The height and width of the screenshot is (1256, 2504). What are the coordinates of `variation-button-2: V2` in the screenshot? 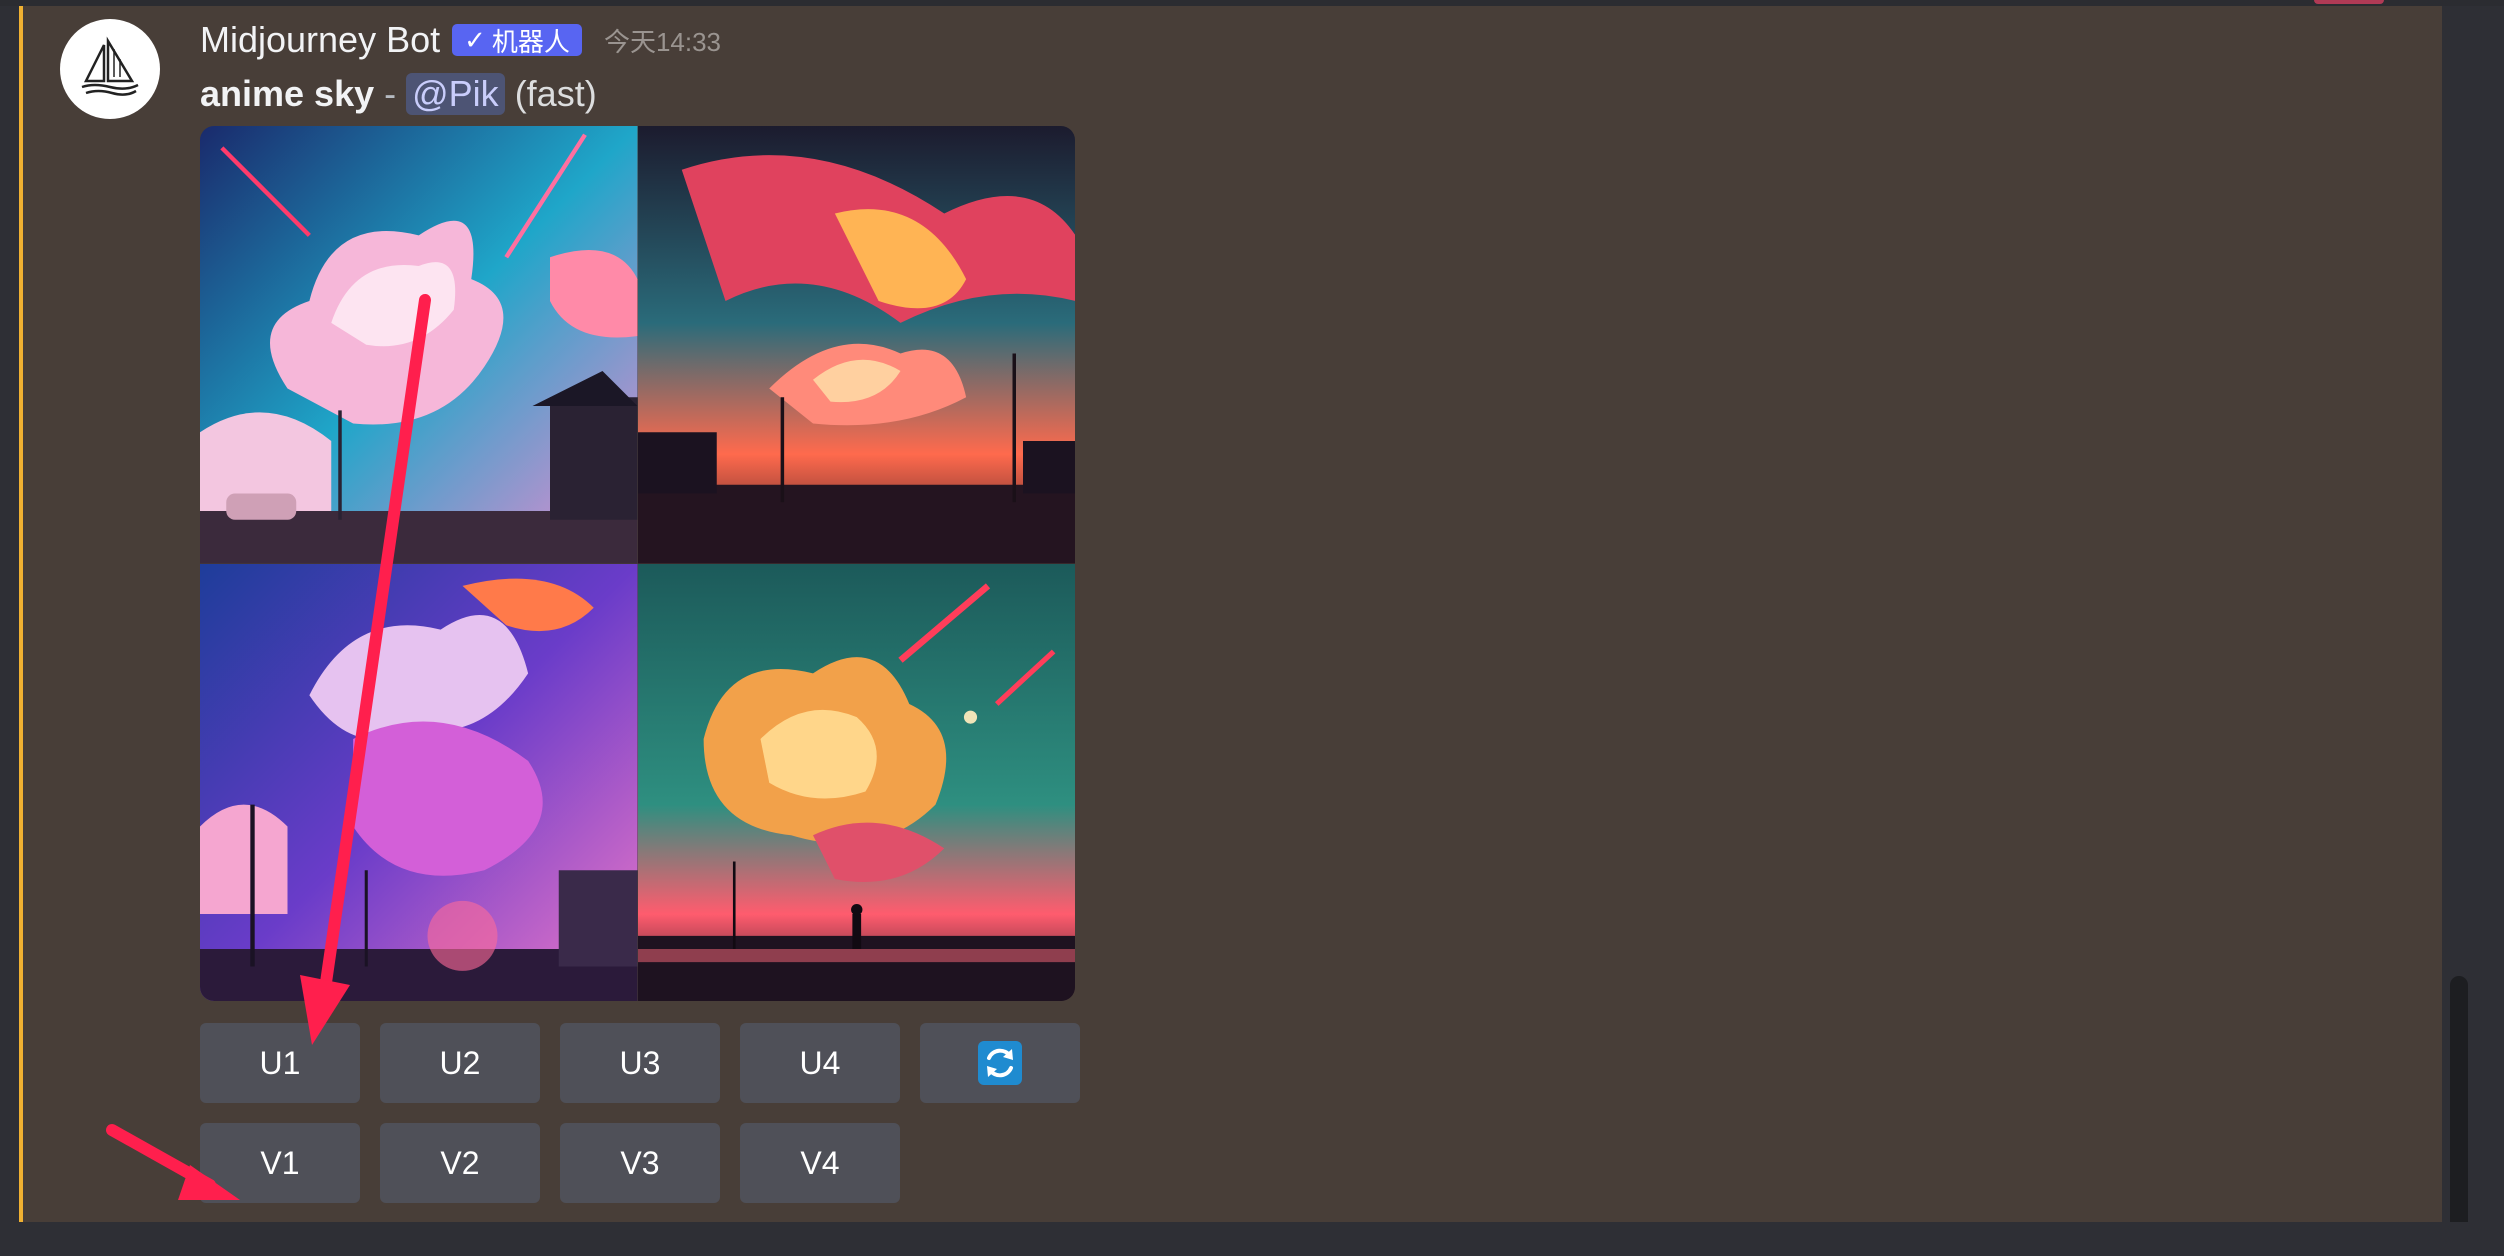 It's located at (460, 1163).